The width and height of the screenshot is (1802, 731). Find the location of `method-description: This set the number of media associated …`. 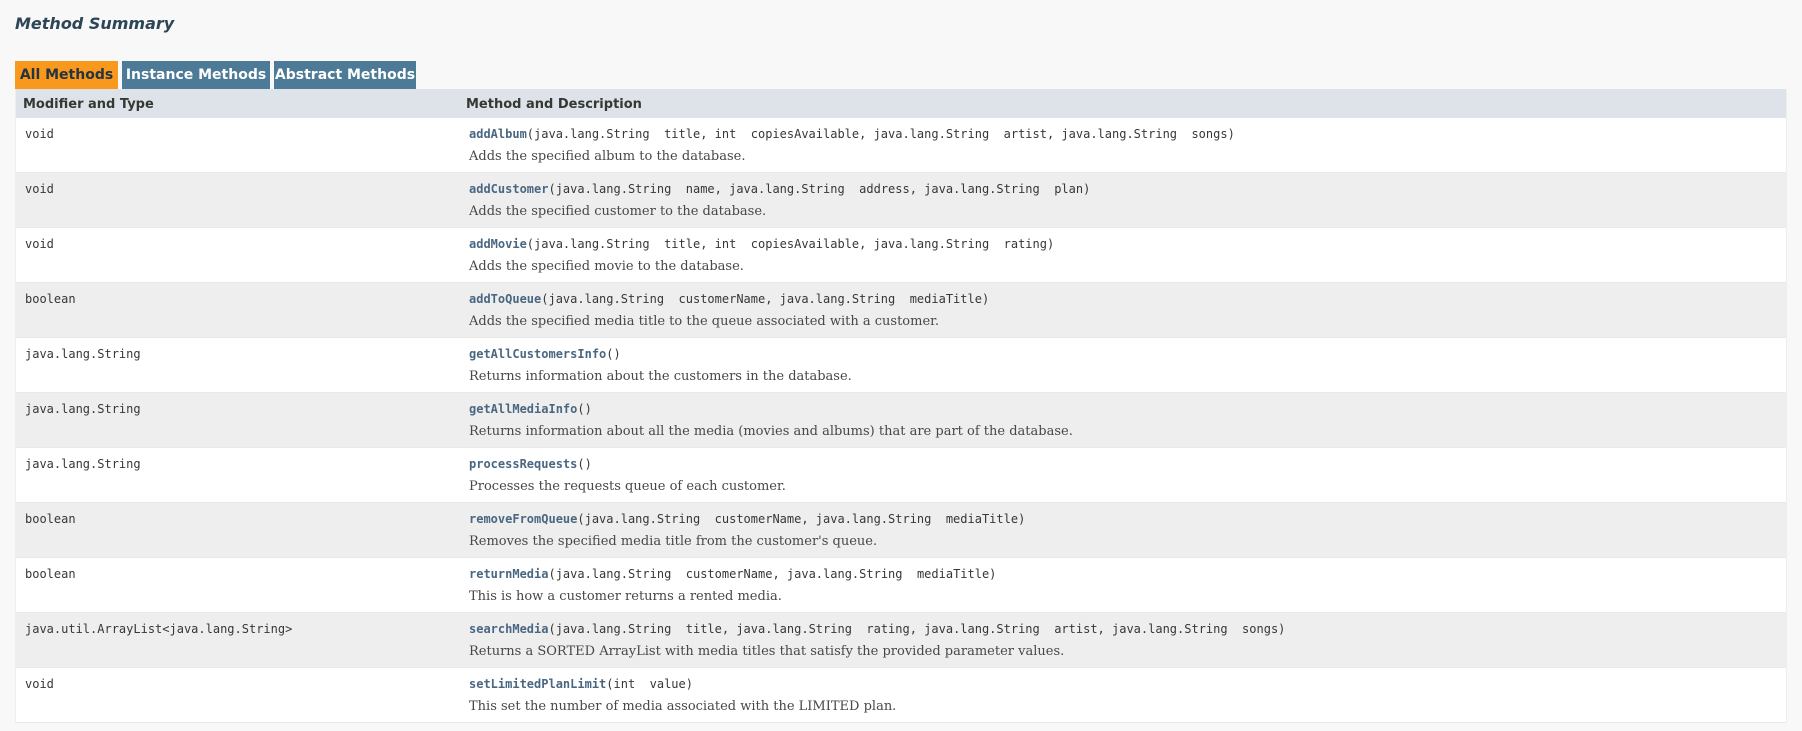

method-description: This set the number of media associated … is located at coordinates (683, 706).